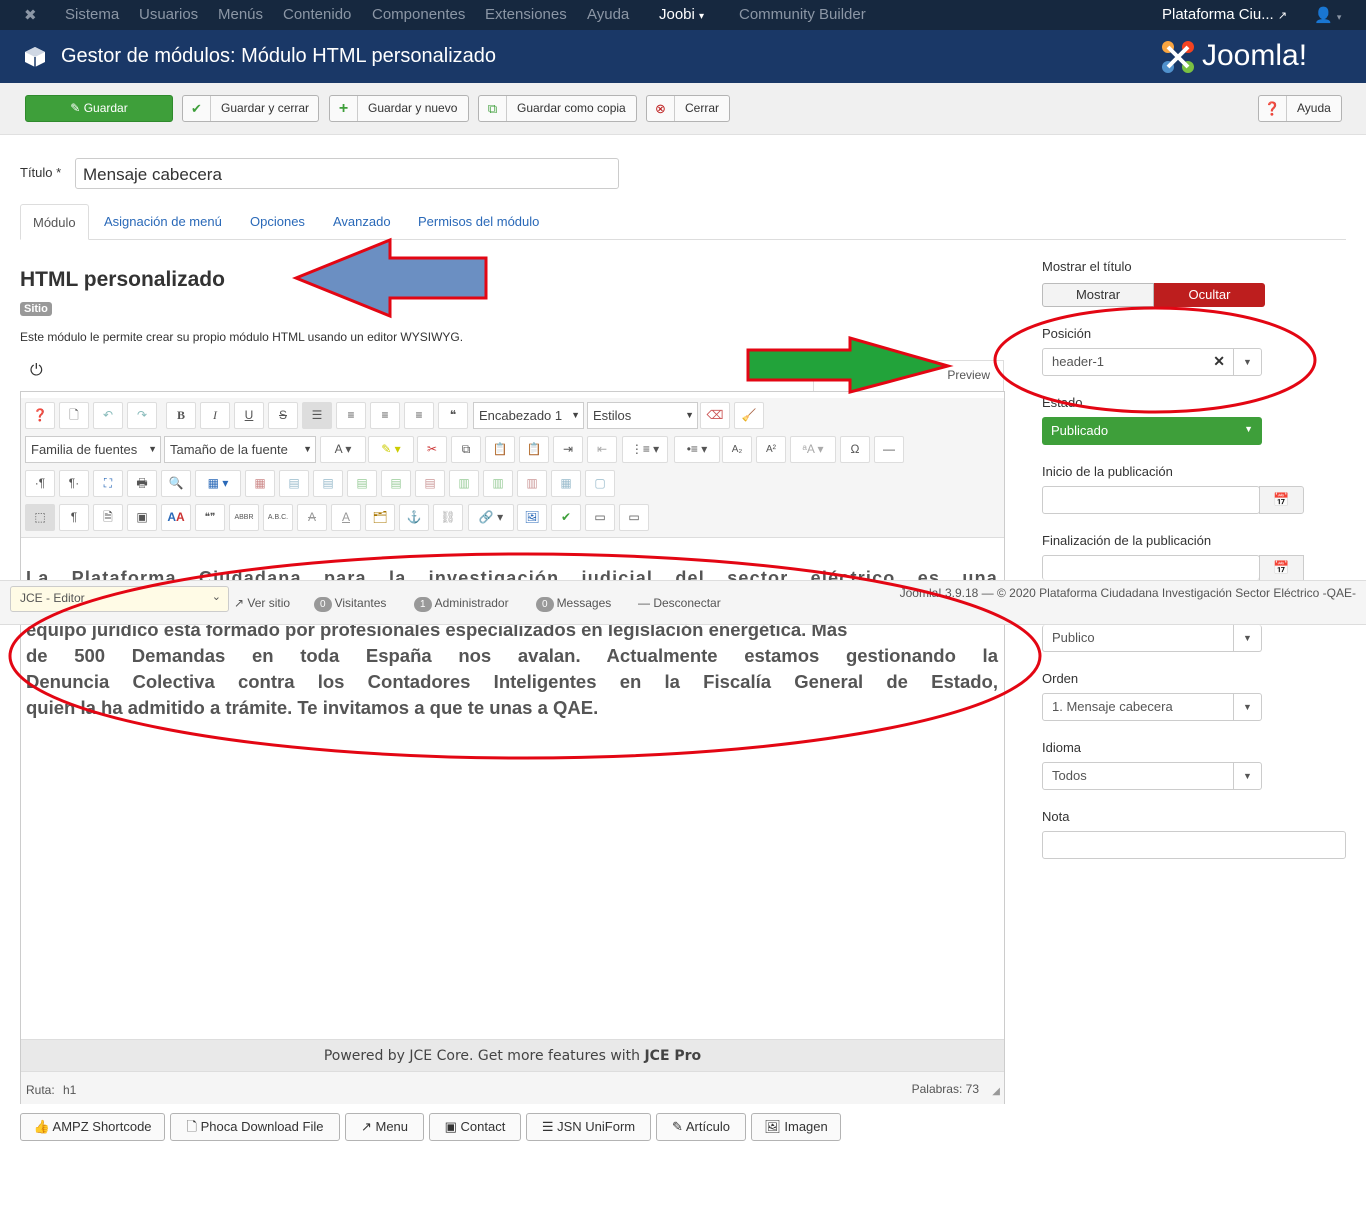 This screenshot has height=1214, width=1366. Describe the element at coordinates (249, 415) in the screenshot. I see `underline-icon: U` at that location.